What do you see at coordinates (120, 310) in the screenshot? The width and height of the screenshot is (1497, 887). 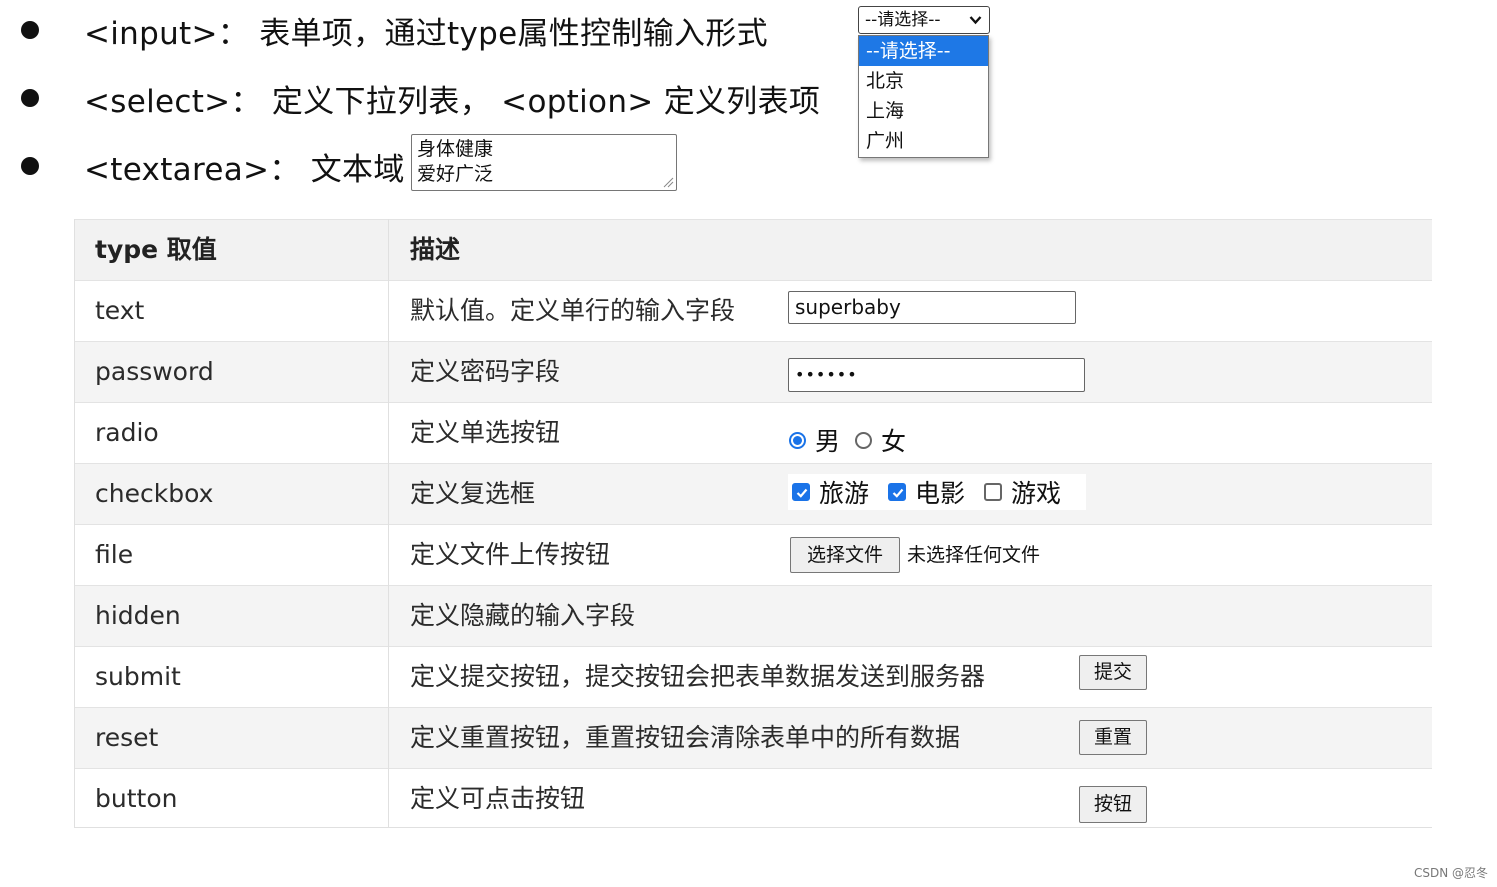 I see `cell-type: text` at bounding box center [120, 310].